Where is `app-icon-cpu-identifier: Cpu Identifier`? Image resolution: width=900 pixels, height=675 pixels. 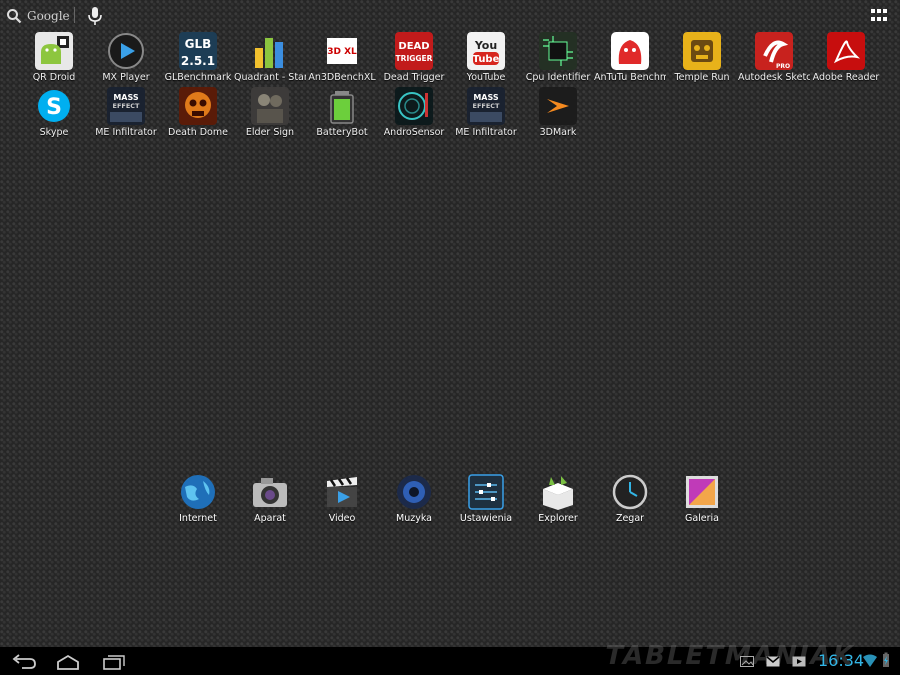 app-icon-cpu-identifier: Cpu Identifier is located at coordinates (558, 60).